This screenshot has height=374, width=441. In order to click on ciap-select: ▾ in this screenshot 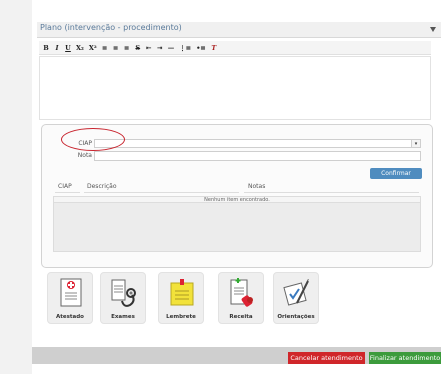, I will do `click(257, 143)`.